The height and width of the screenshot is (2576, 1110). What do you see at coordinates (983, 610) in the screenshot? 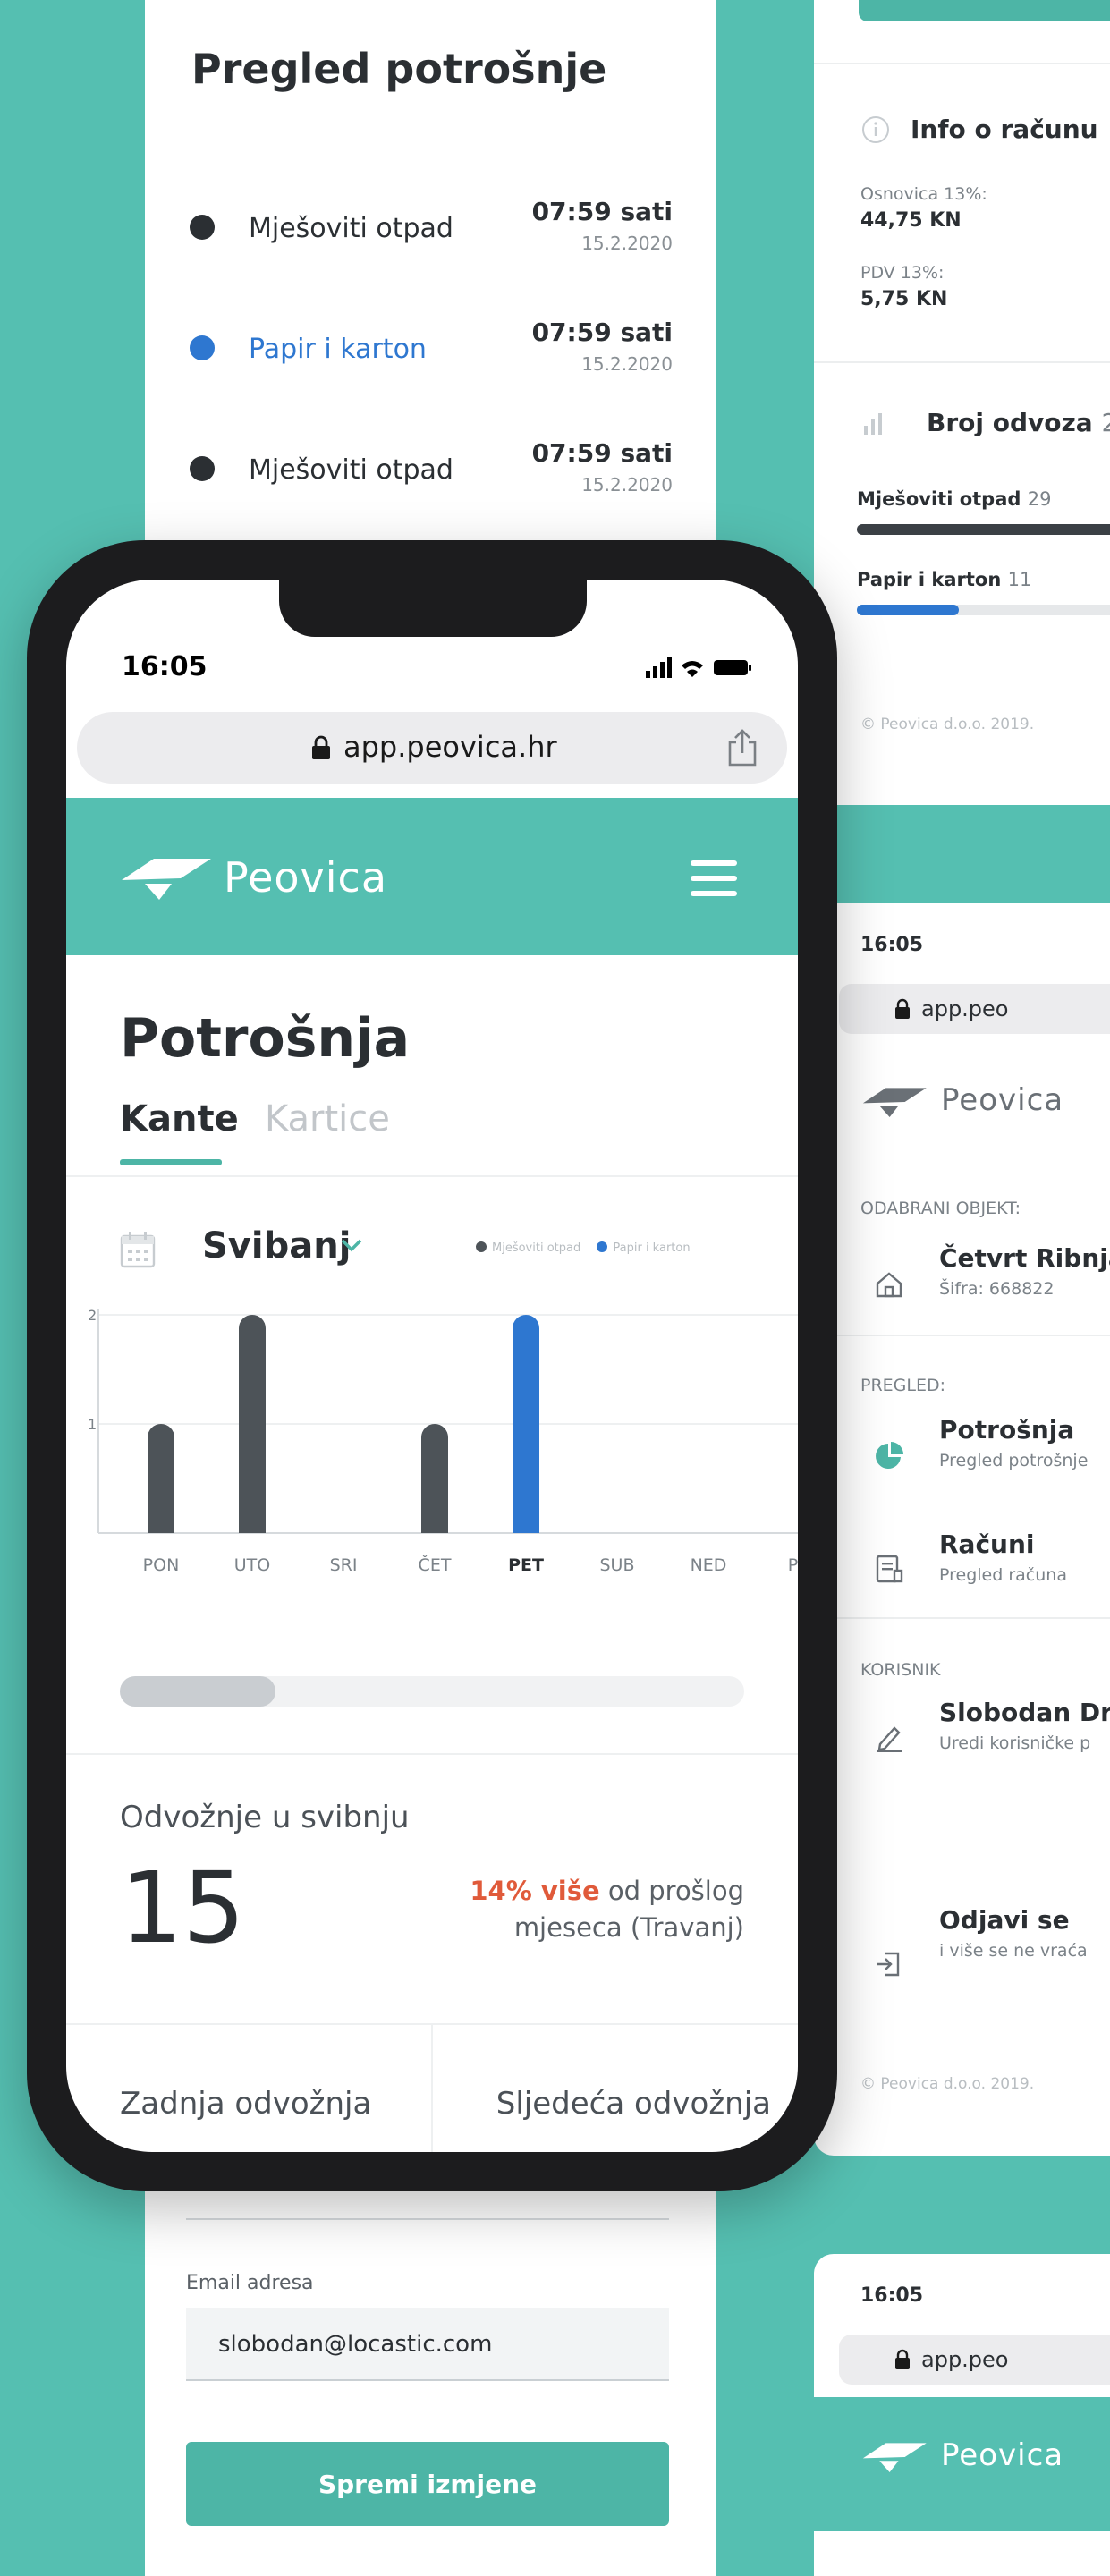
I see `paper-progress` at bounding box center [983, 610].